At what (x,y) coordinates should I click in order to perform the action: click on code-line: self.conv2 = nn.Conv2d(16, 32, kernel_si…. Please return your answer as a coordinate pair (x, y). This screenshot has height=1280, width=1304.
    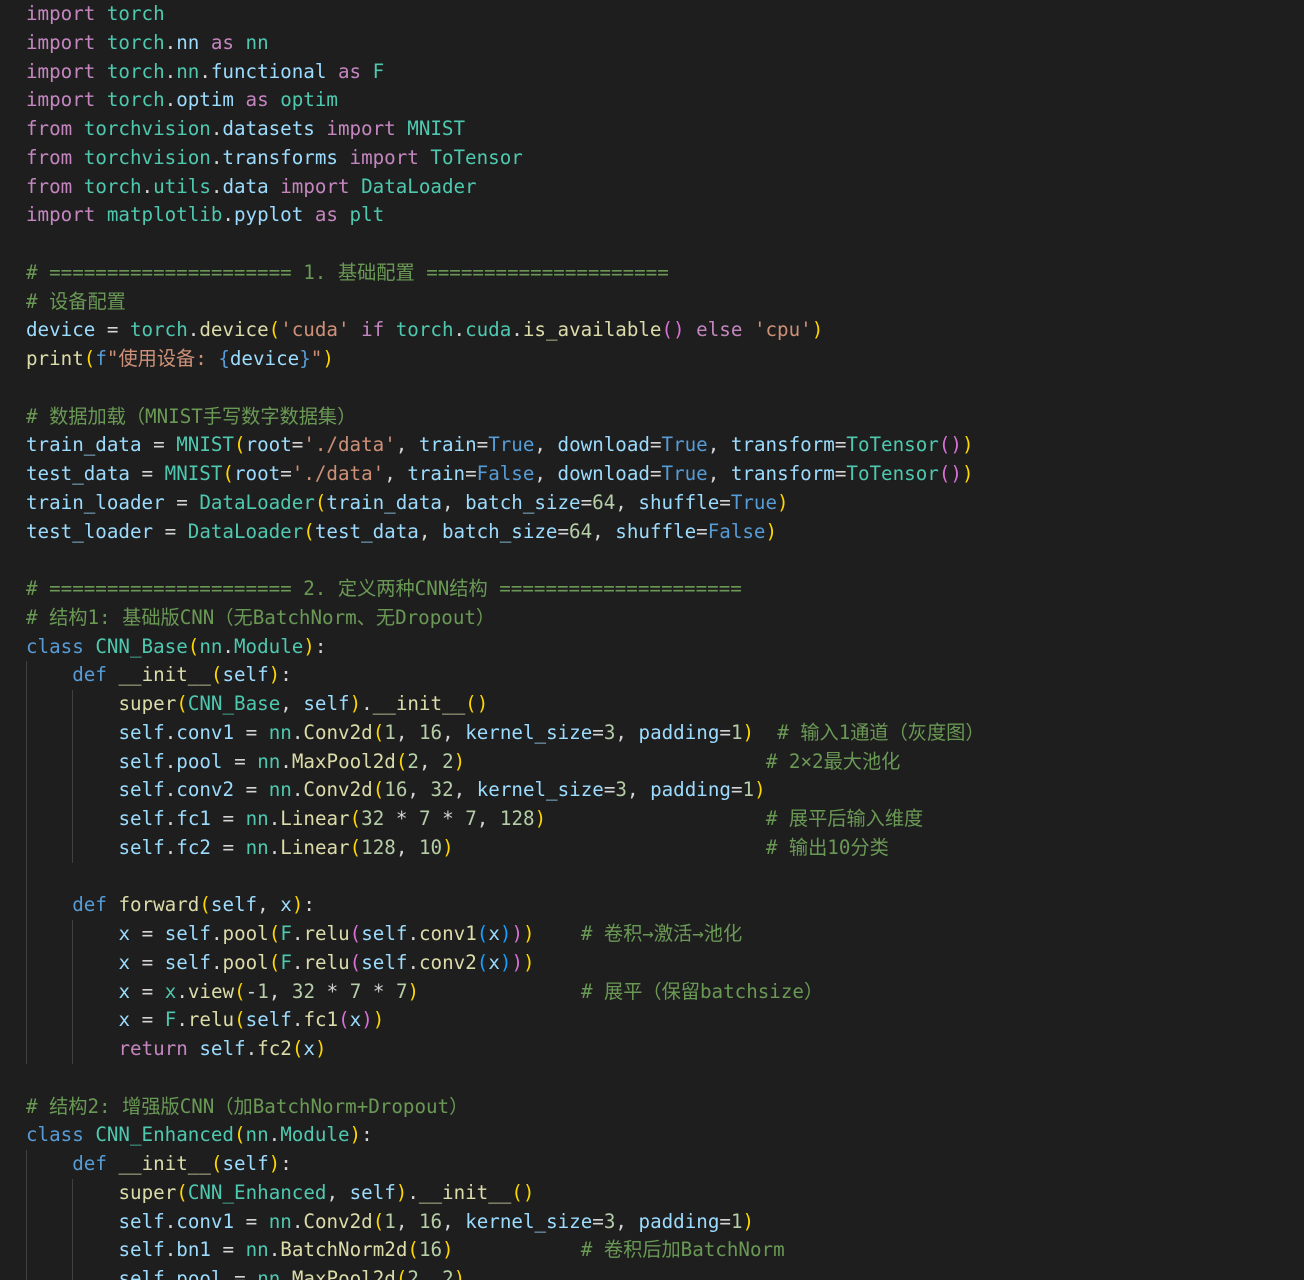
    Looking at the image, I should click on (505, 790).